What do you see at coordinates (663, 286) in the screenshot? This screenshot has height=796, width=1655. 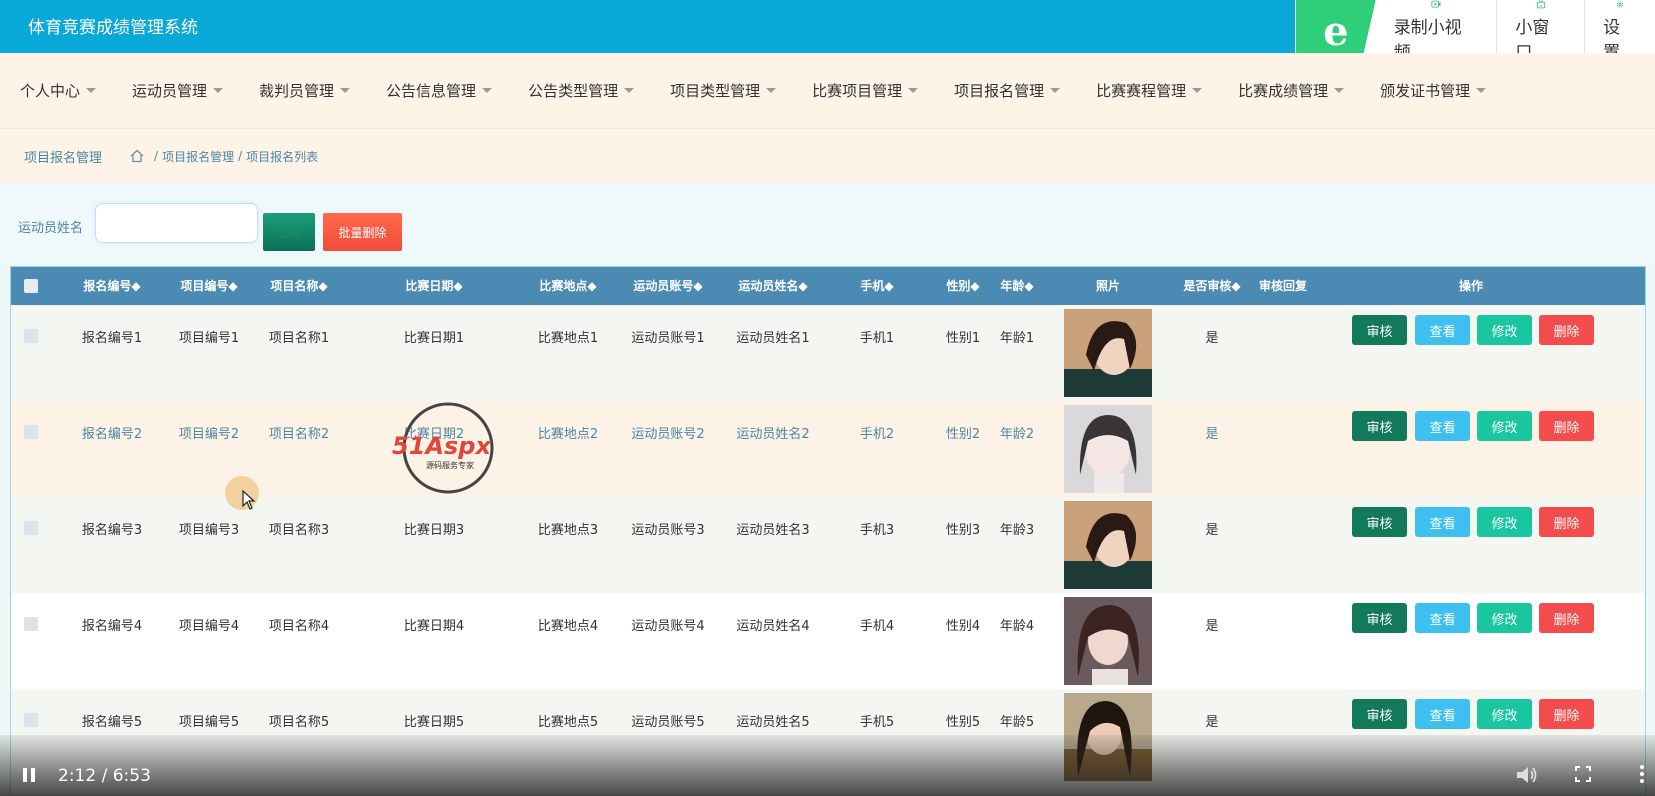 I see `th-label: 运动员账号` at bounding box center [663, 286].